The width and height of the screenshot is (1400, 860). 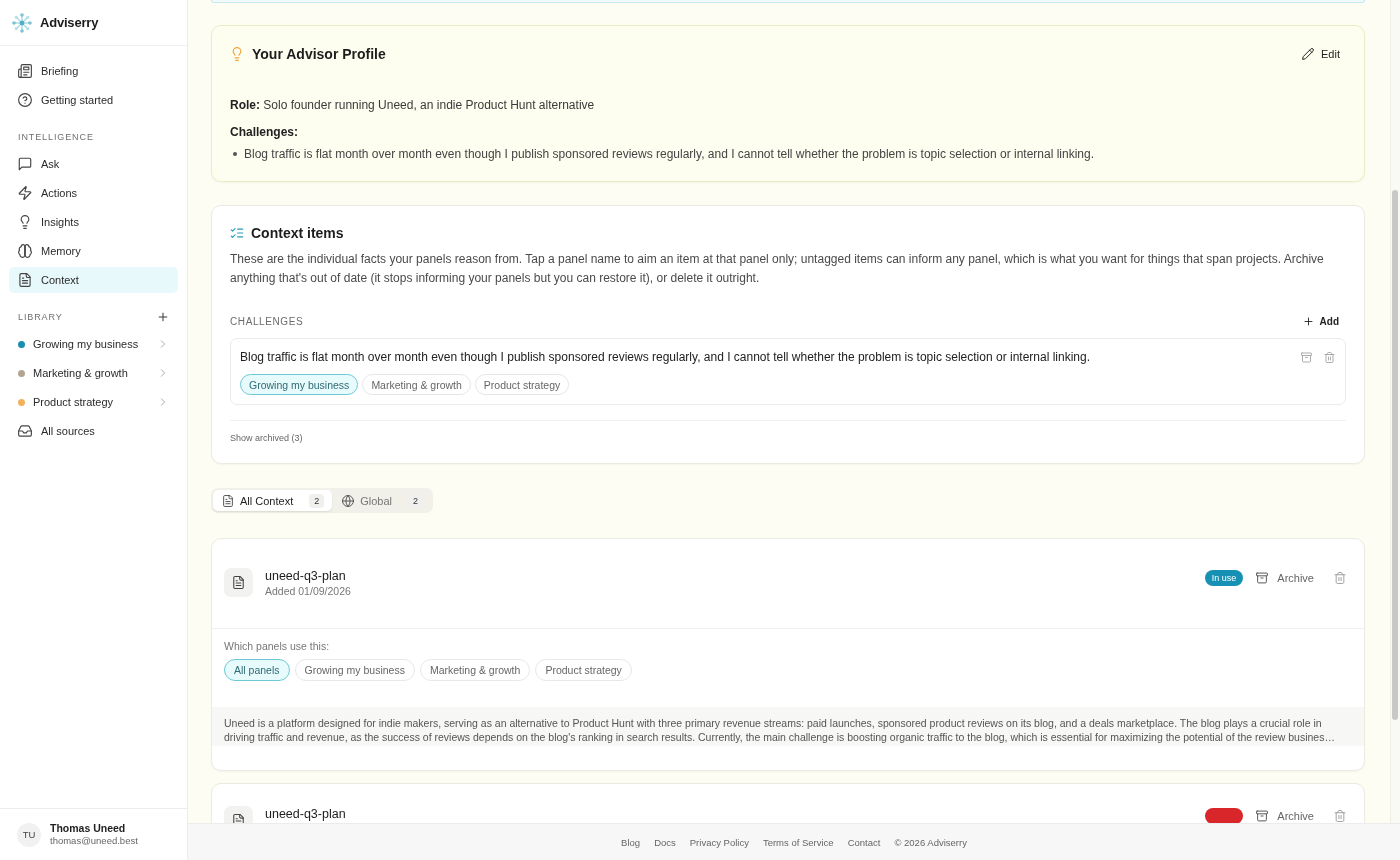 What do you see at coordinates (930, 842) in the screenshot?
I see `copyright-text: © 2026 Adviserry` at bounding box center [930, 842].